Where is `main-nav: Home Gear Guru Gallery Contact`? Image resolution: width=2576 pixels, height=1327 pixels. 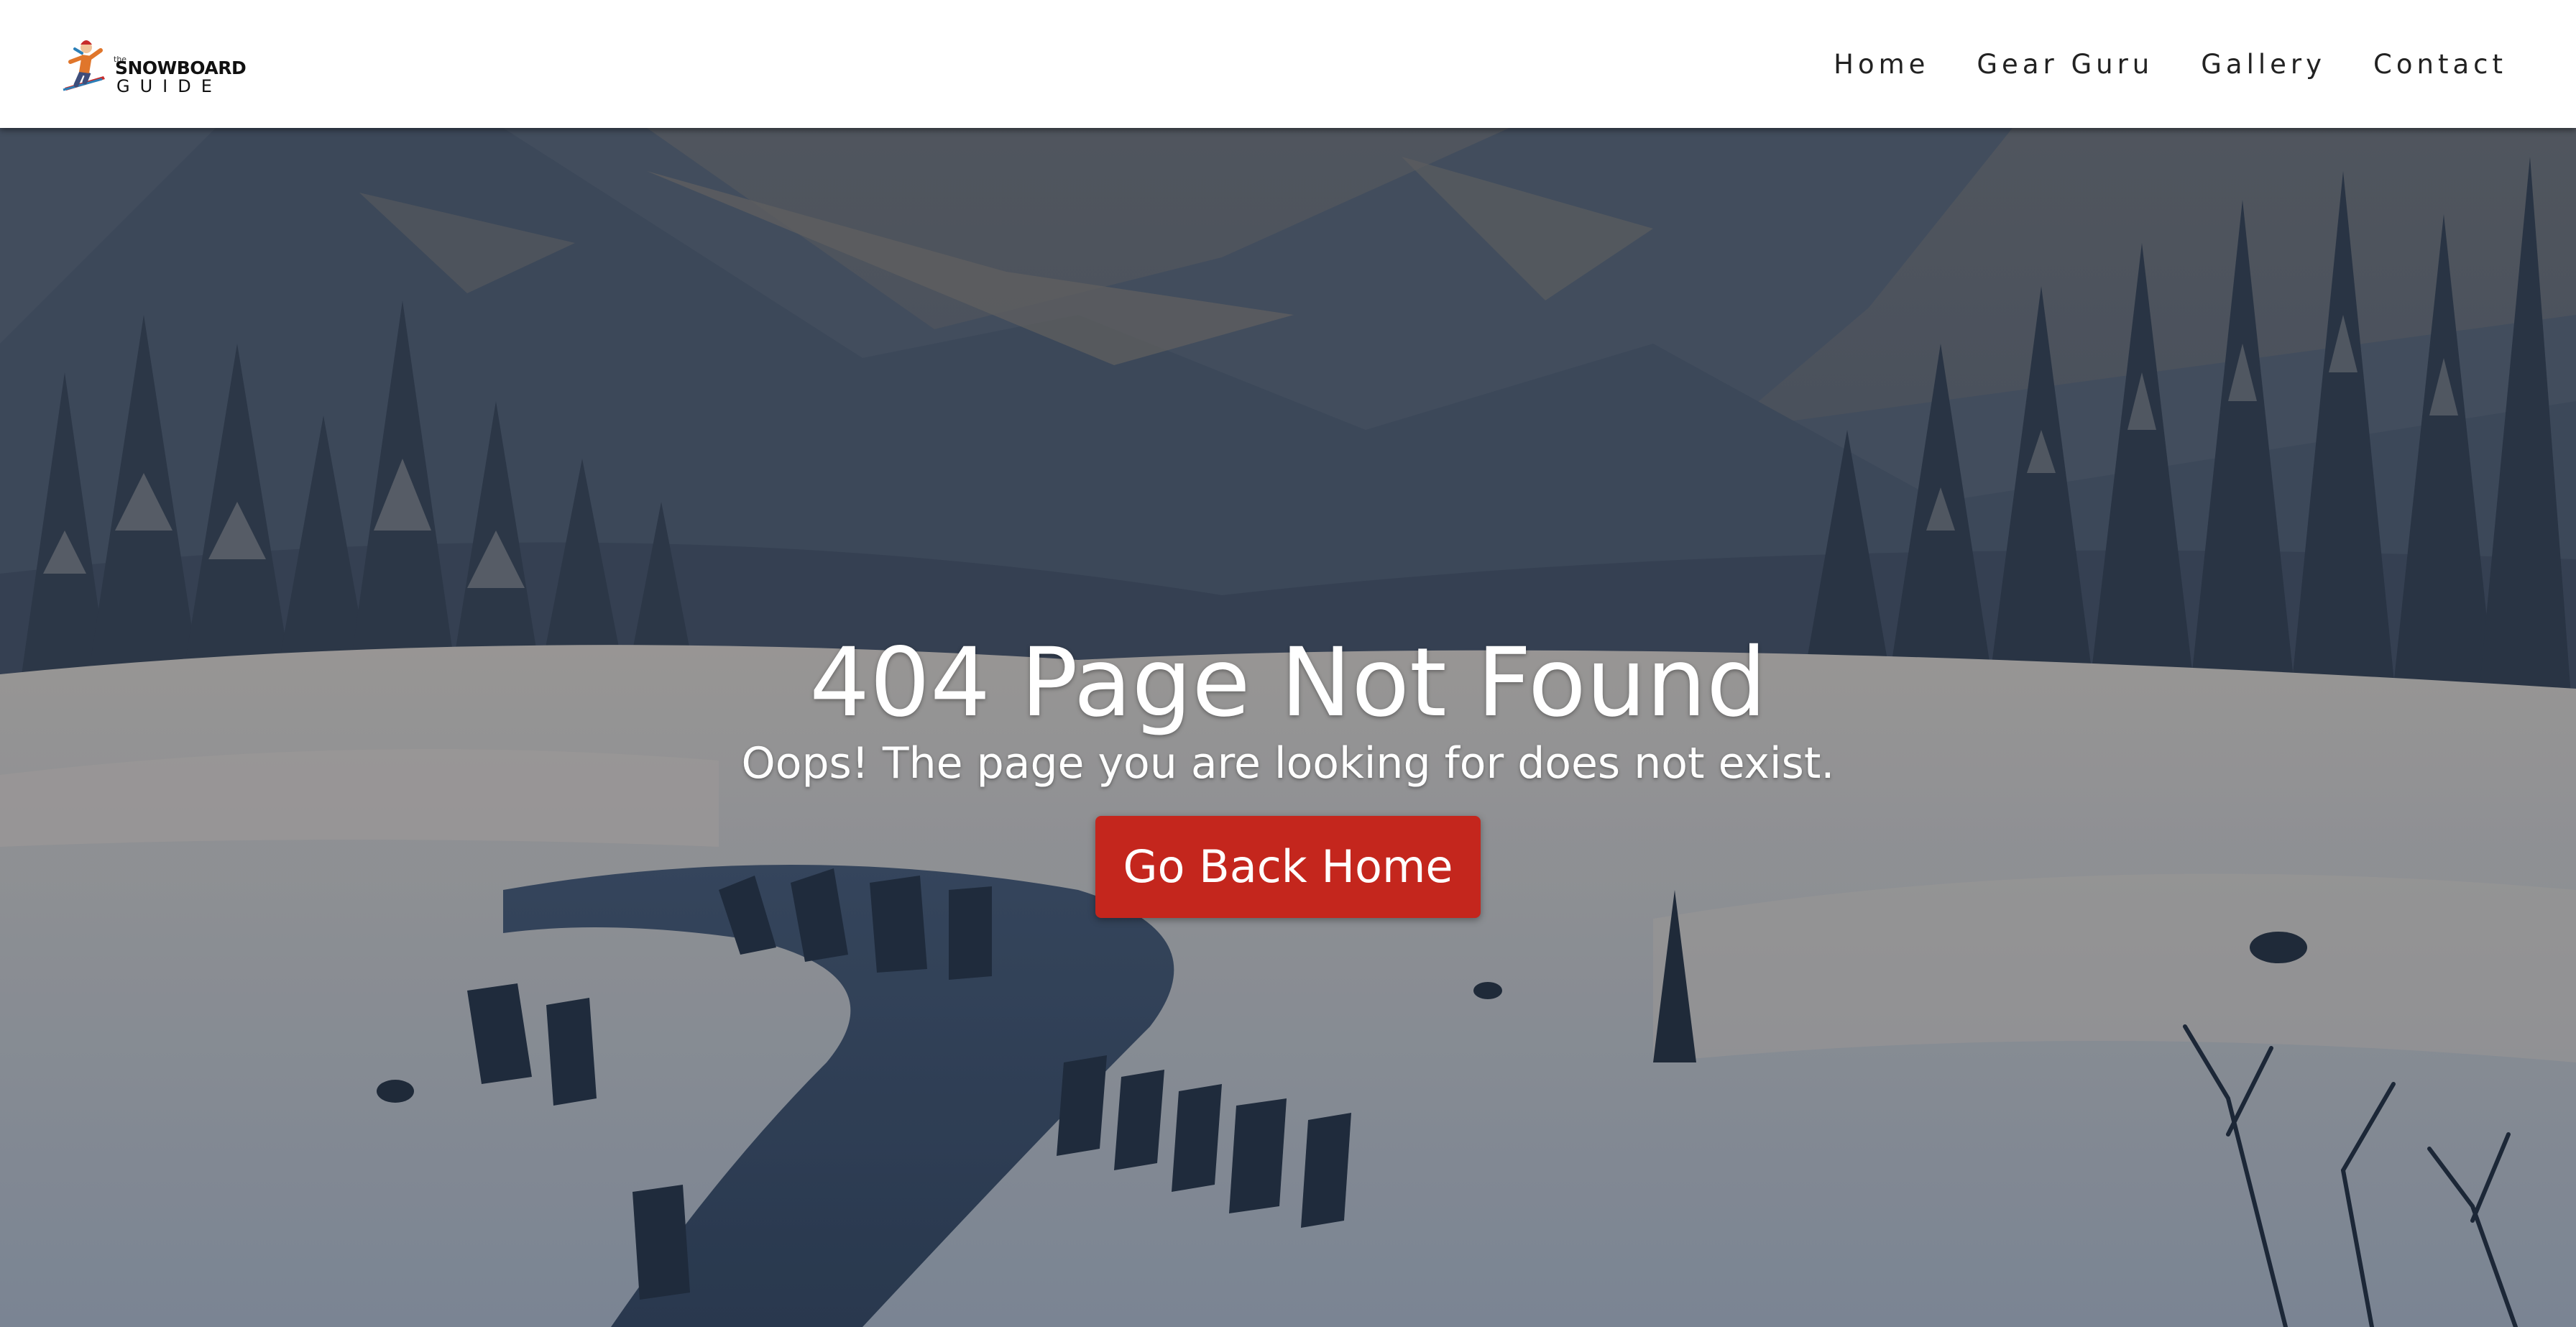 main-nav: Home Gear Guru Gallery Contact is located at coordinates (2170, 64).